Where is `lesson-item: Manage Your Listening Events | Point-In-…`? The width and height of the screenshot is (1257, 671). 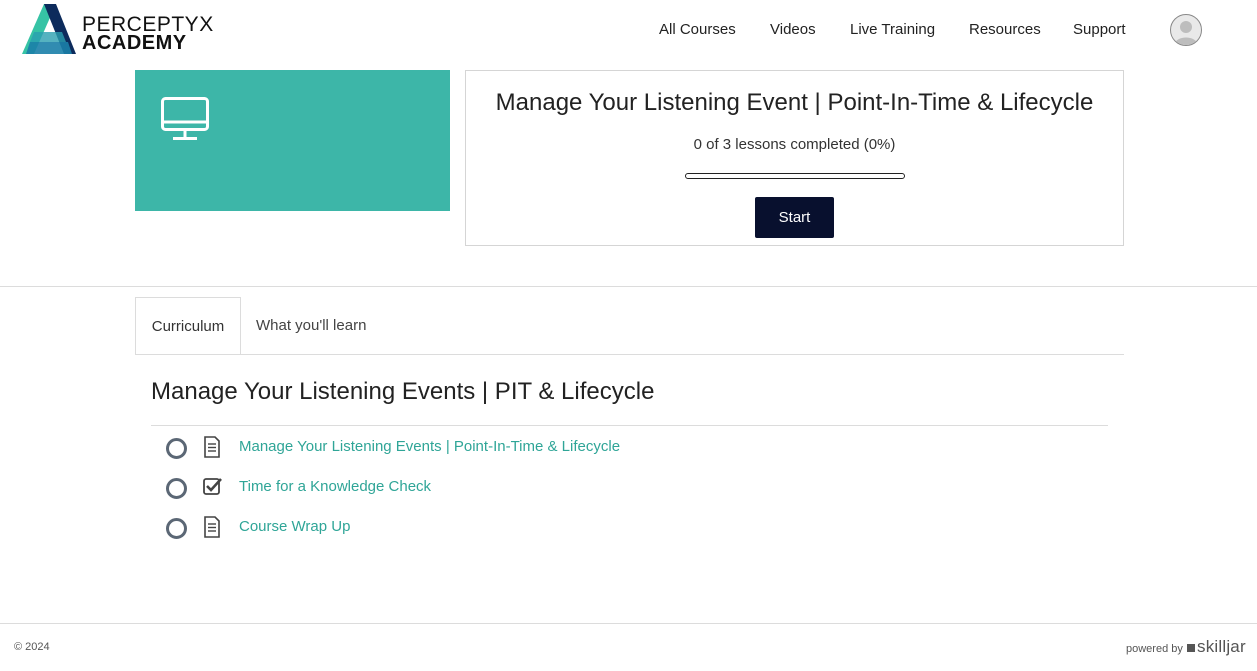 lesson-item: Manage Your Listening Events | Point-In-… is located at coordinates (516, 447).